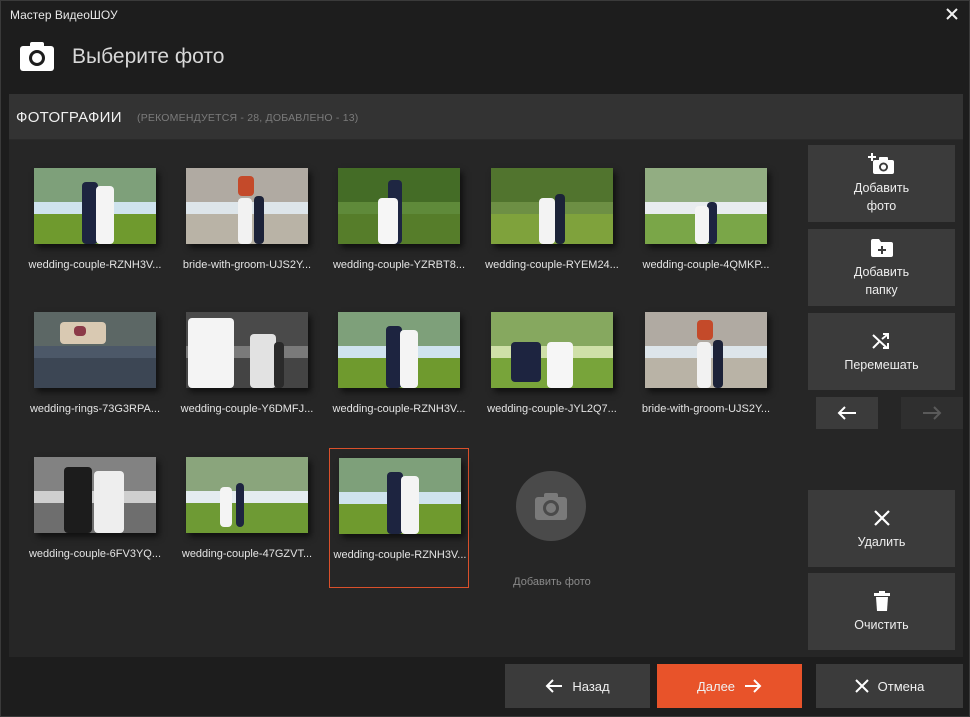  I want to click on shuffle-button: Перемешать, so click(881, 351).